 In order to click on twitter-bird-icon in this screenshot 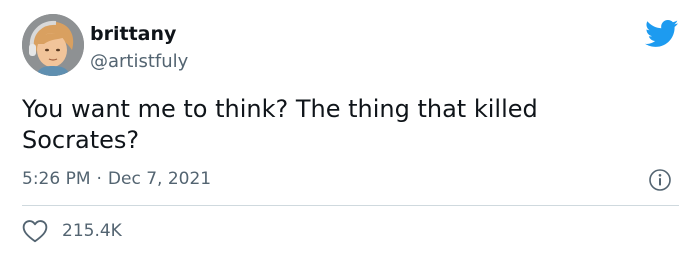, I will do `click(662, 34)`.